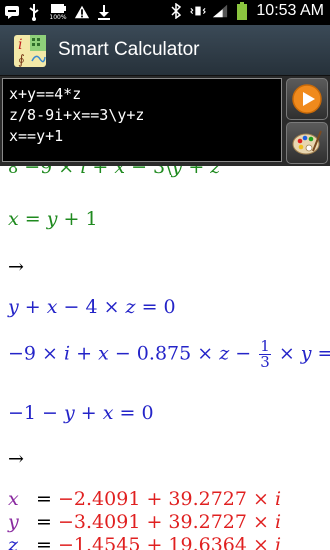  I want to click on bluetooth-icon, so click(176, 11).